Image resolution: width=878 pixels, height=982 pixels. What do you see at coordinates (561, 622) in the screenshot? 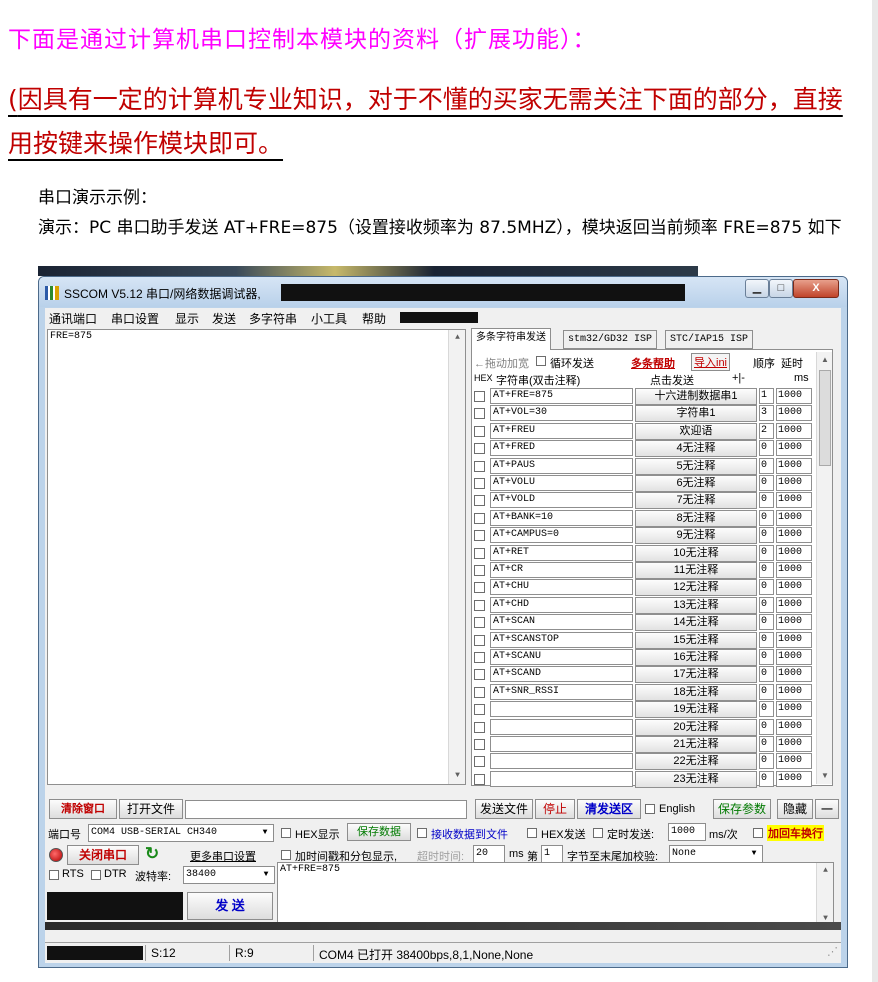
I see `row-command-input: AT+SCAN` at bounding box center [561, 622].